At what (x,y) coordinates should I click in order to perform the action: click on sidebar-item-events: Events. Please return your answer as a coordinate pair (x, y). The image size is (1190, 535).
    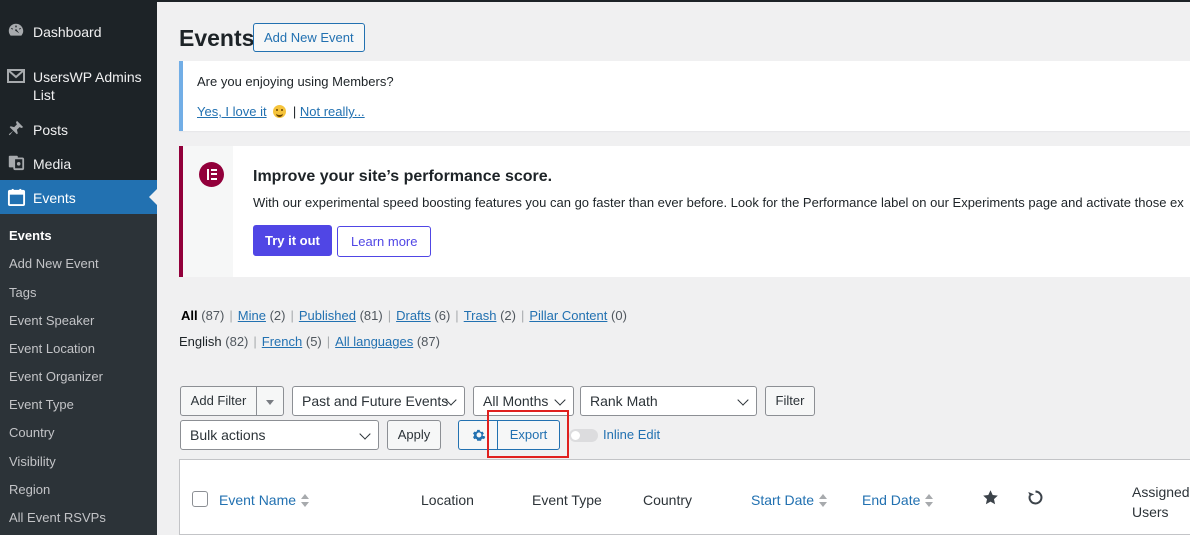
    Looking at the image, I should click on (78, 197).